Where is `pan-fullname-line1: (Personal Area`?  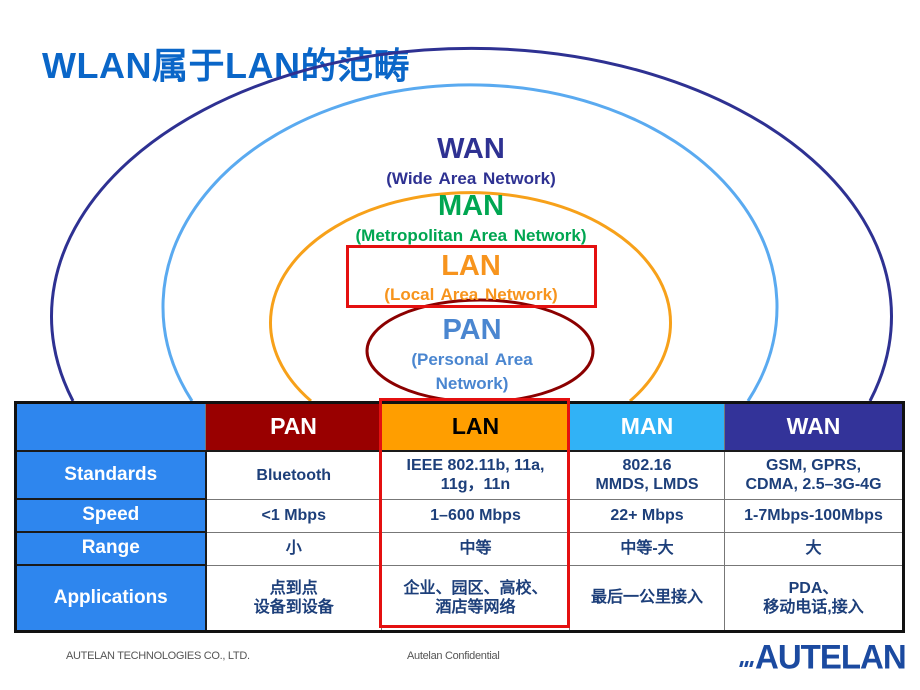
pan-fullname-line1: (Personal Area is located at coordinates (472, 359).